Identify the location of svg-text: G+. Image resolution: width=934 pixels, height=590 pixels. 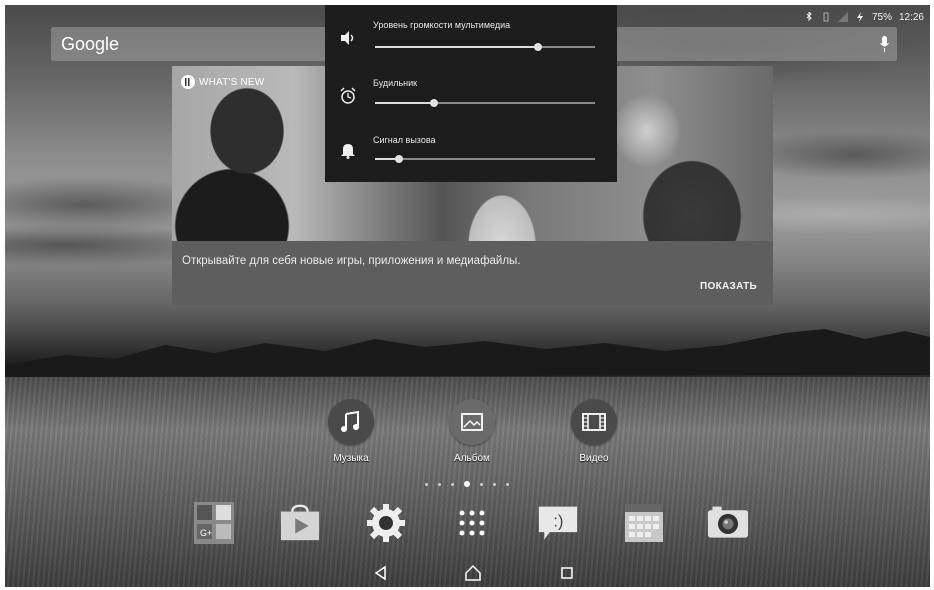
(206, 533).